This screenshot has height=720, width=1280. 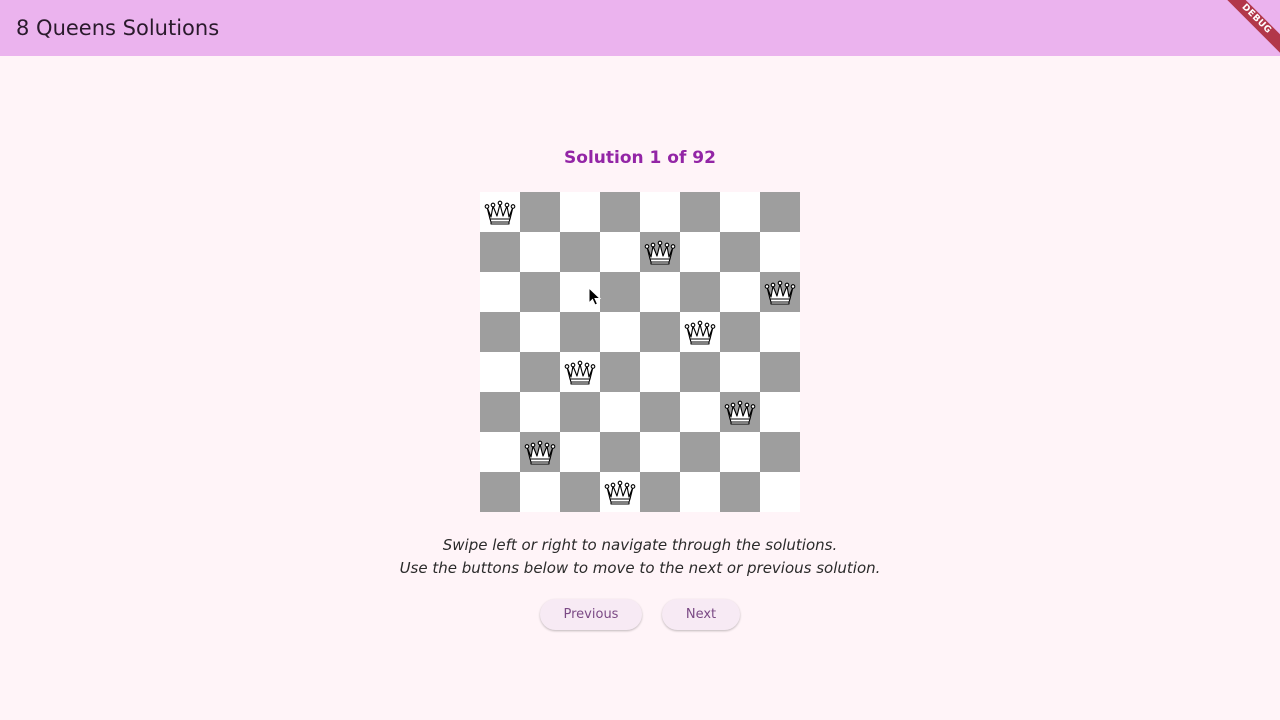 I want to click on navigation-buttons: Previous Next, so click(x=640, y=615).